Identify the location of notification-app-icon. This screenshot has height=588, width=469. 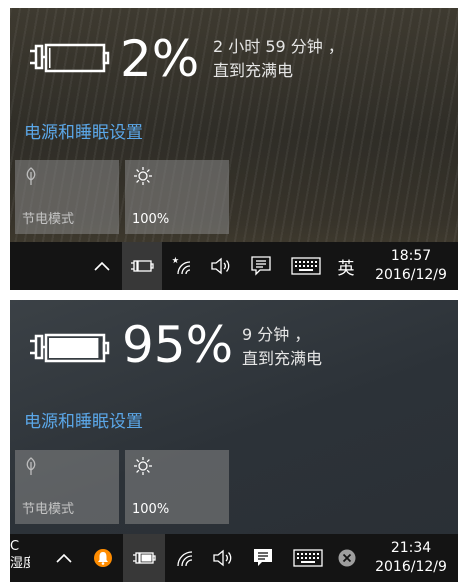
(103, 558).